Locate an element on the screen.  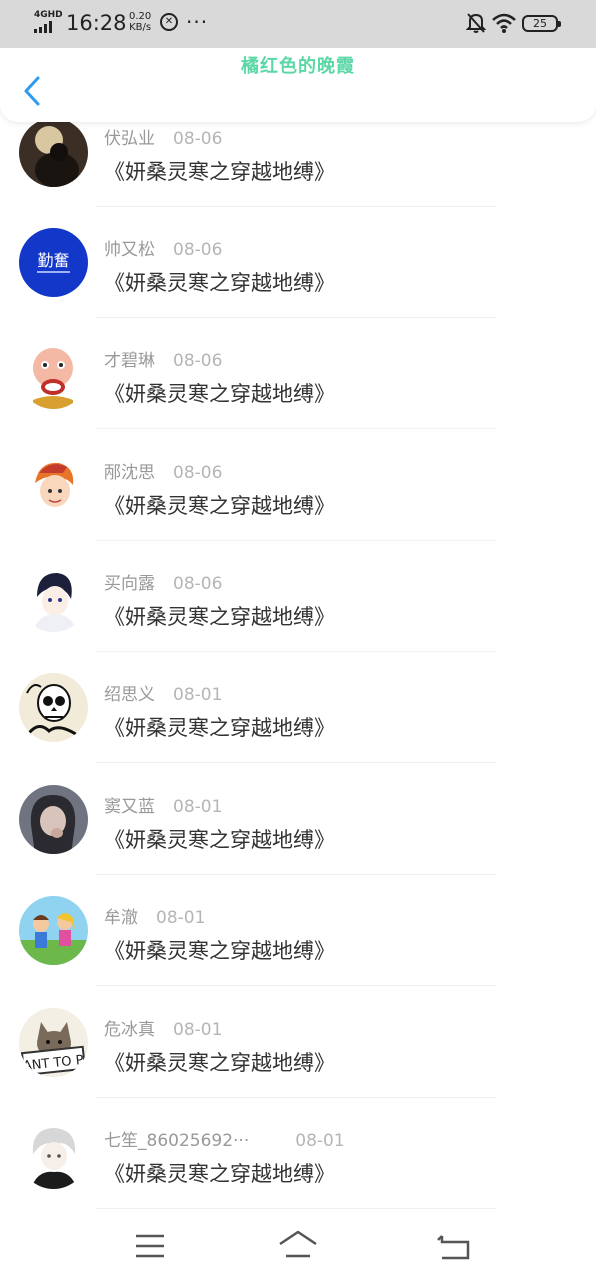
header: 橘红色的晚霞 is located at coordinates (298, 85).